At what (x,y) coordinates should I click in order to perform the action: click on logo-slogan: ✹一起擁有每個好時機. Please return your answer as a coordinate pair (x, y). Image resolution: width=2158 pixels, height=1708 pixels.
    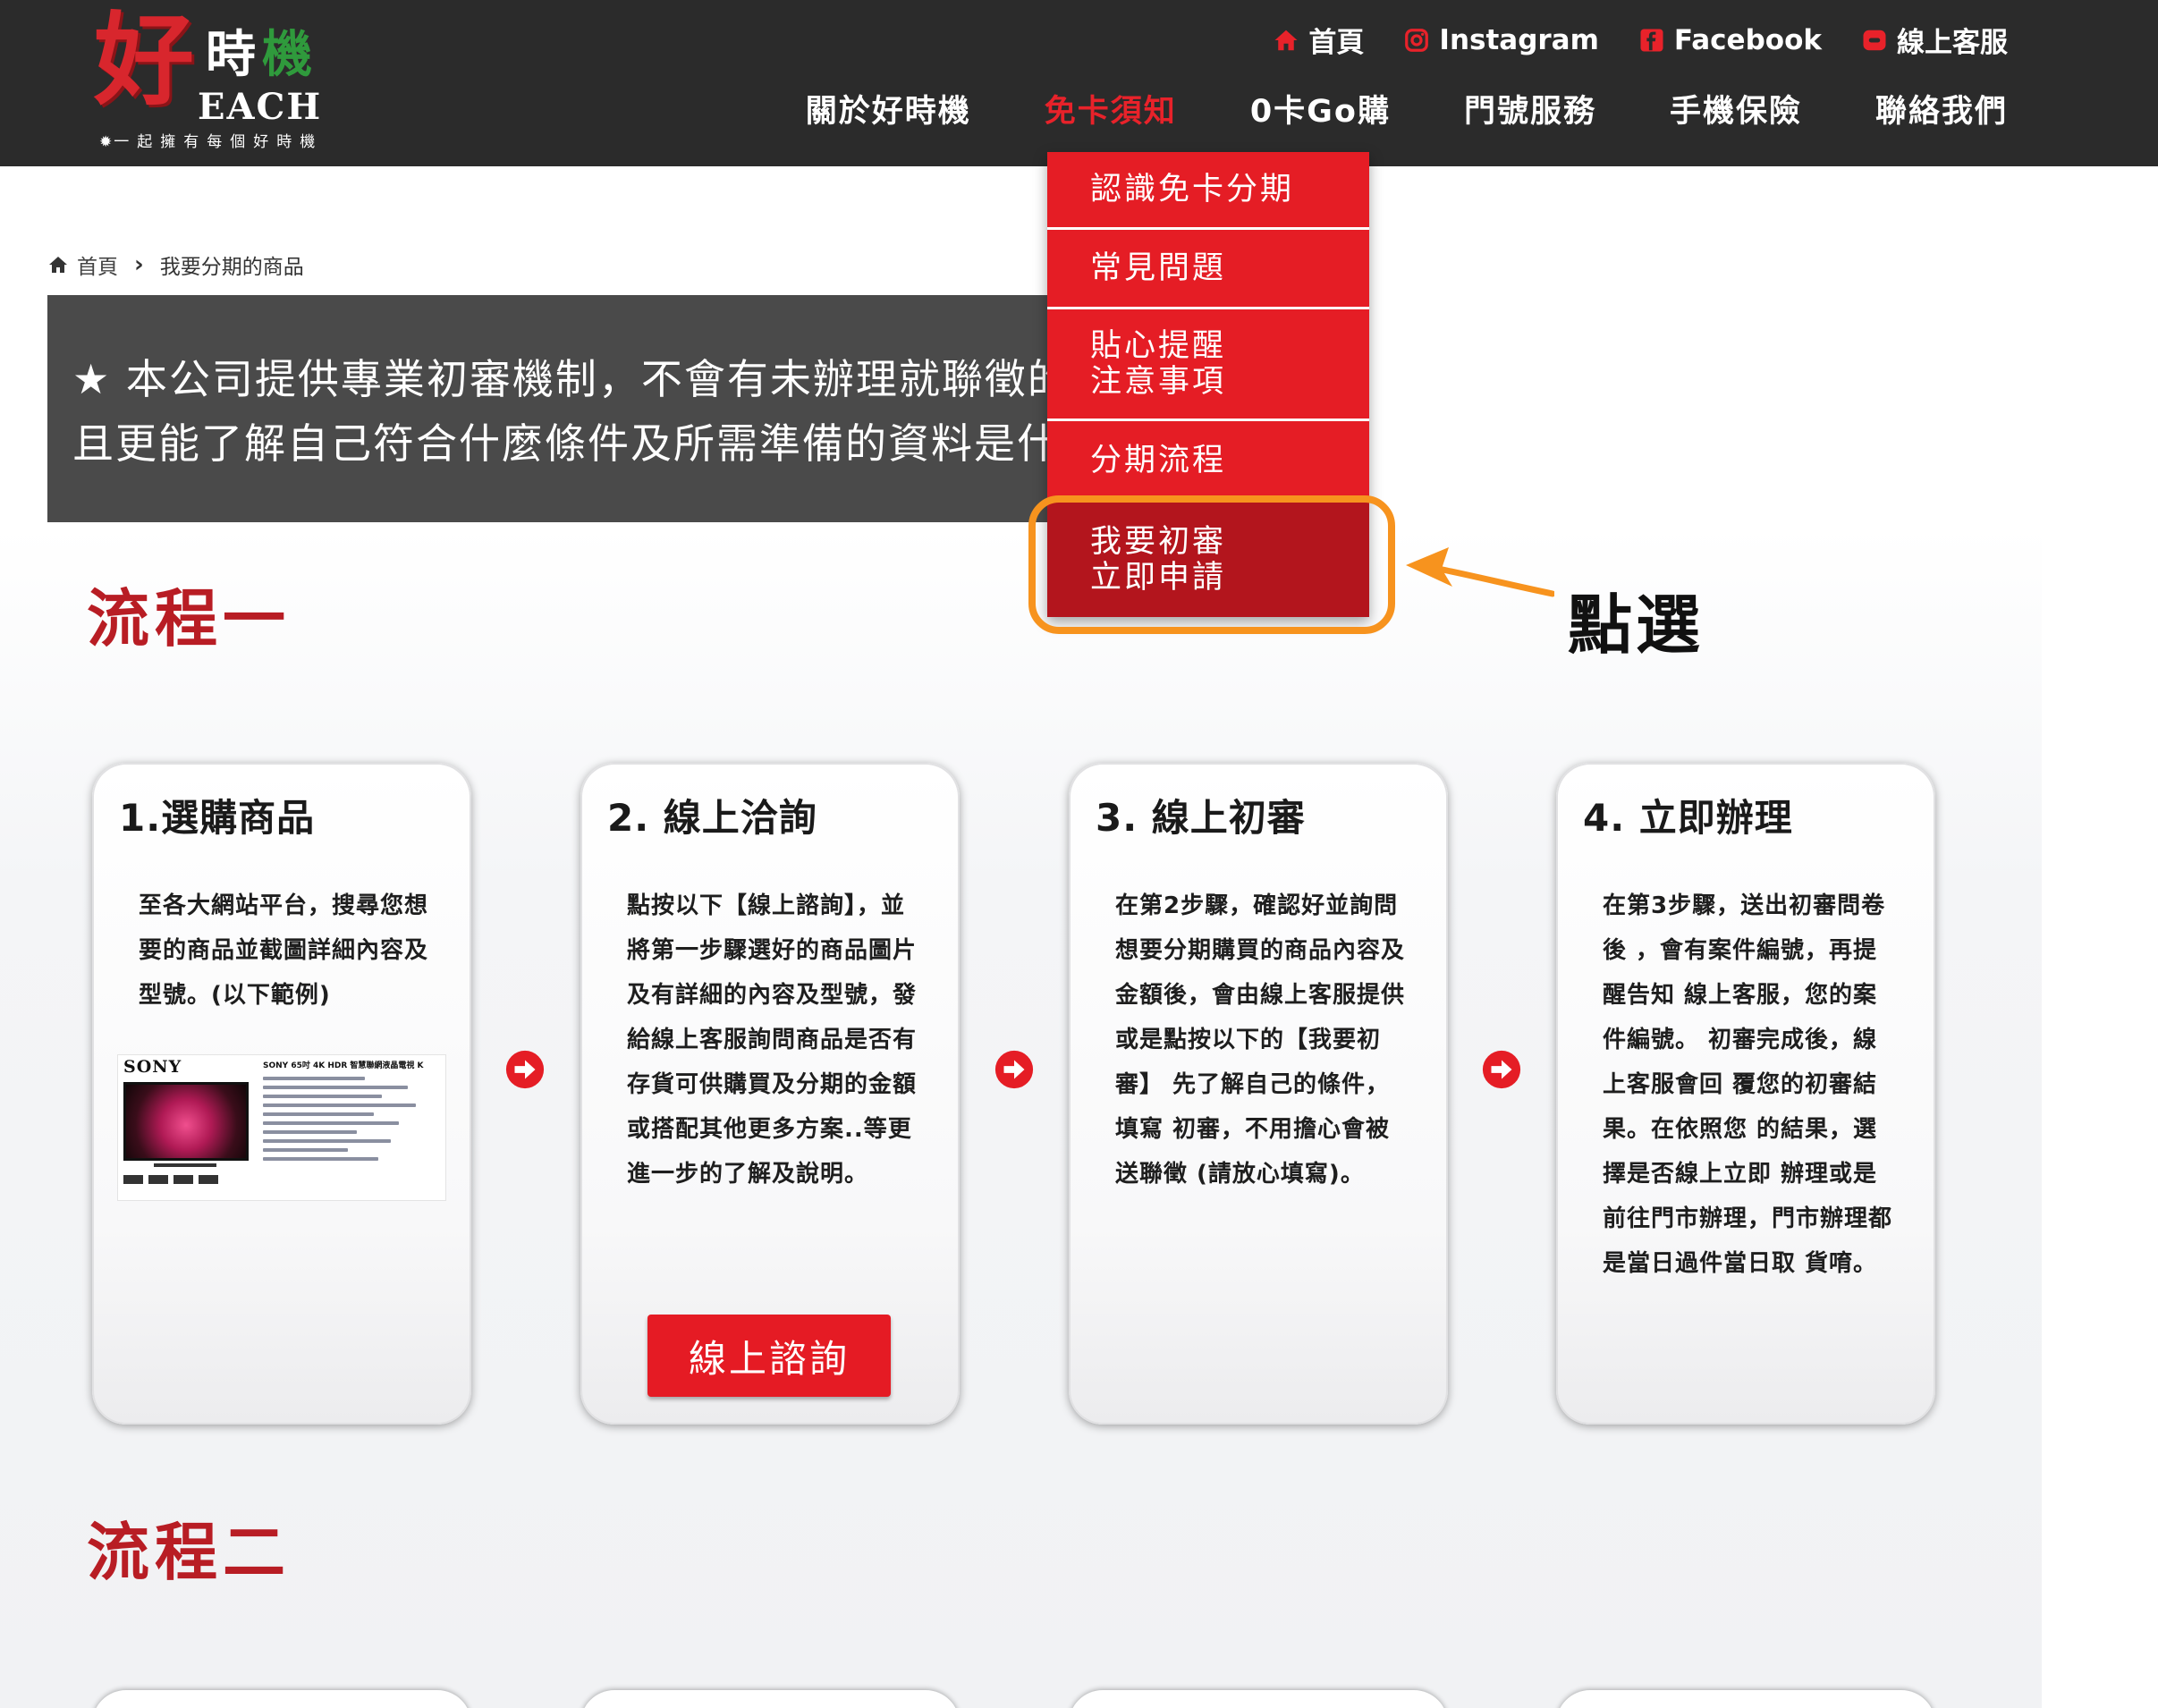
    Looking at the image, I should click on (211, 142).